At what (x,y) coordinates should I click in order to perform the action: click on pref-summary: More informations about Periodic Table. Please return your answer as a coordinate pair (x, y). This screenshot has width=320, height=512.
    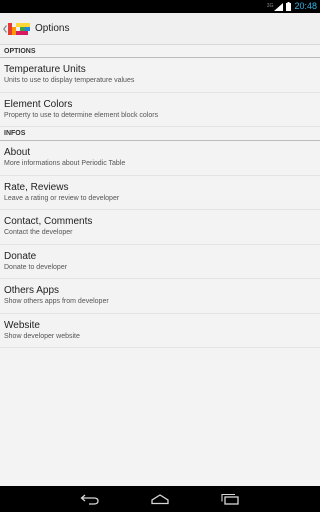
    Looking at the image, I should click on (65, 164).